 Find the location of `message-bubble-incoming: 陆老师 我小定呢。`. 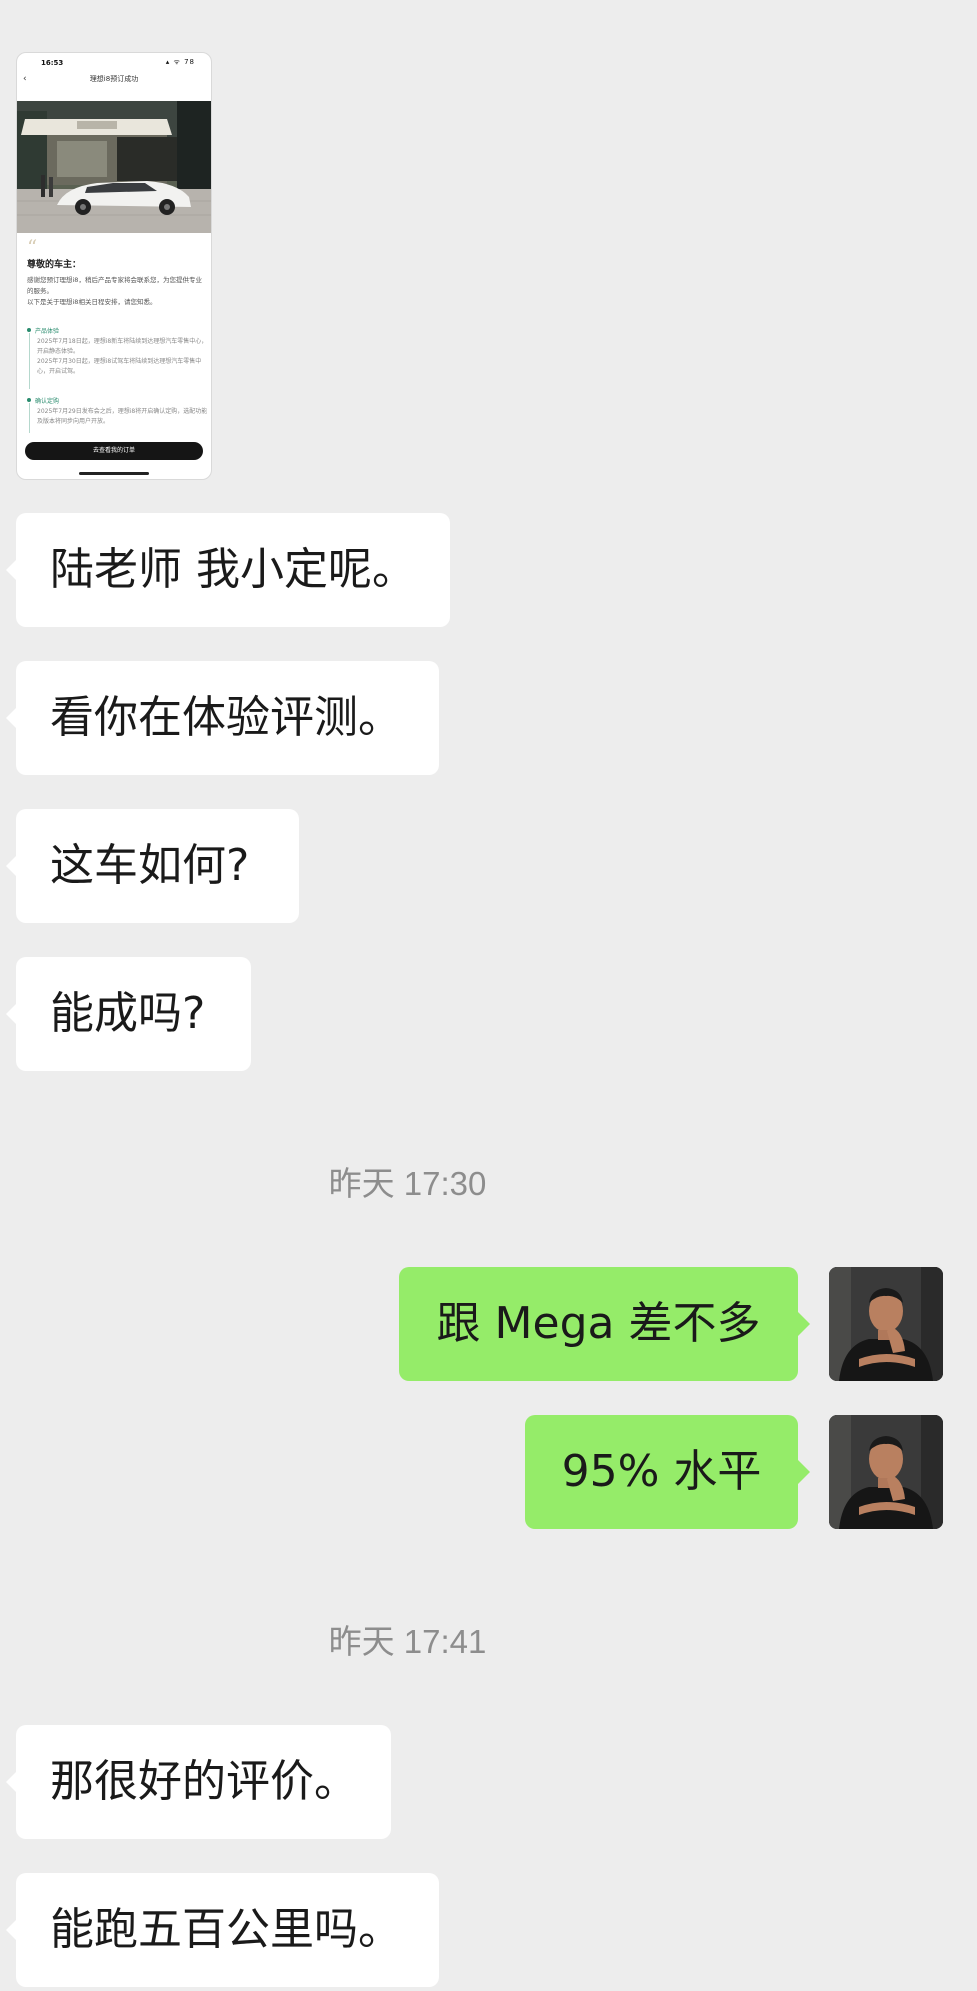

message-bubble-incoming: 陆老师 我小定呢。 is located at coordinates (228, 570).